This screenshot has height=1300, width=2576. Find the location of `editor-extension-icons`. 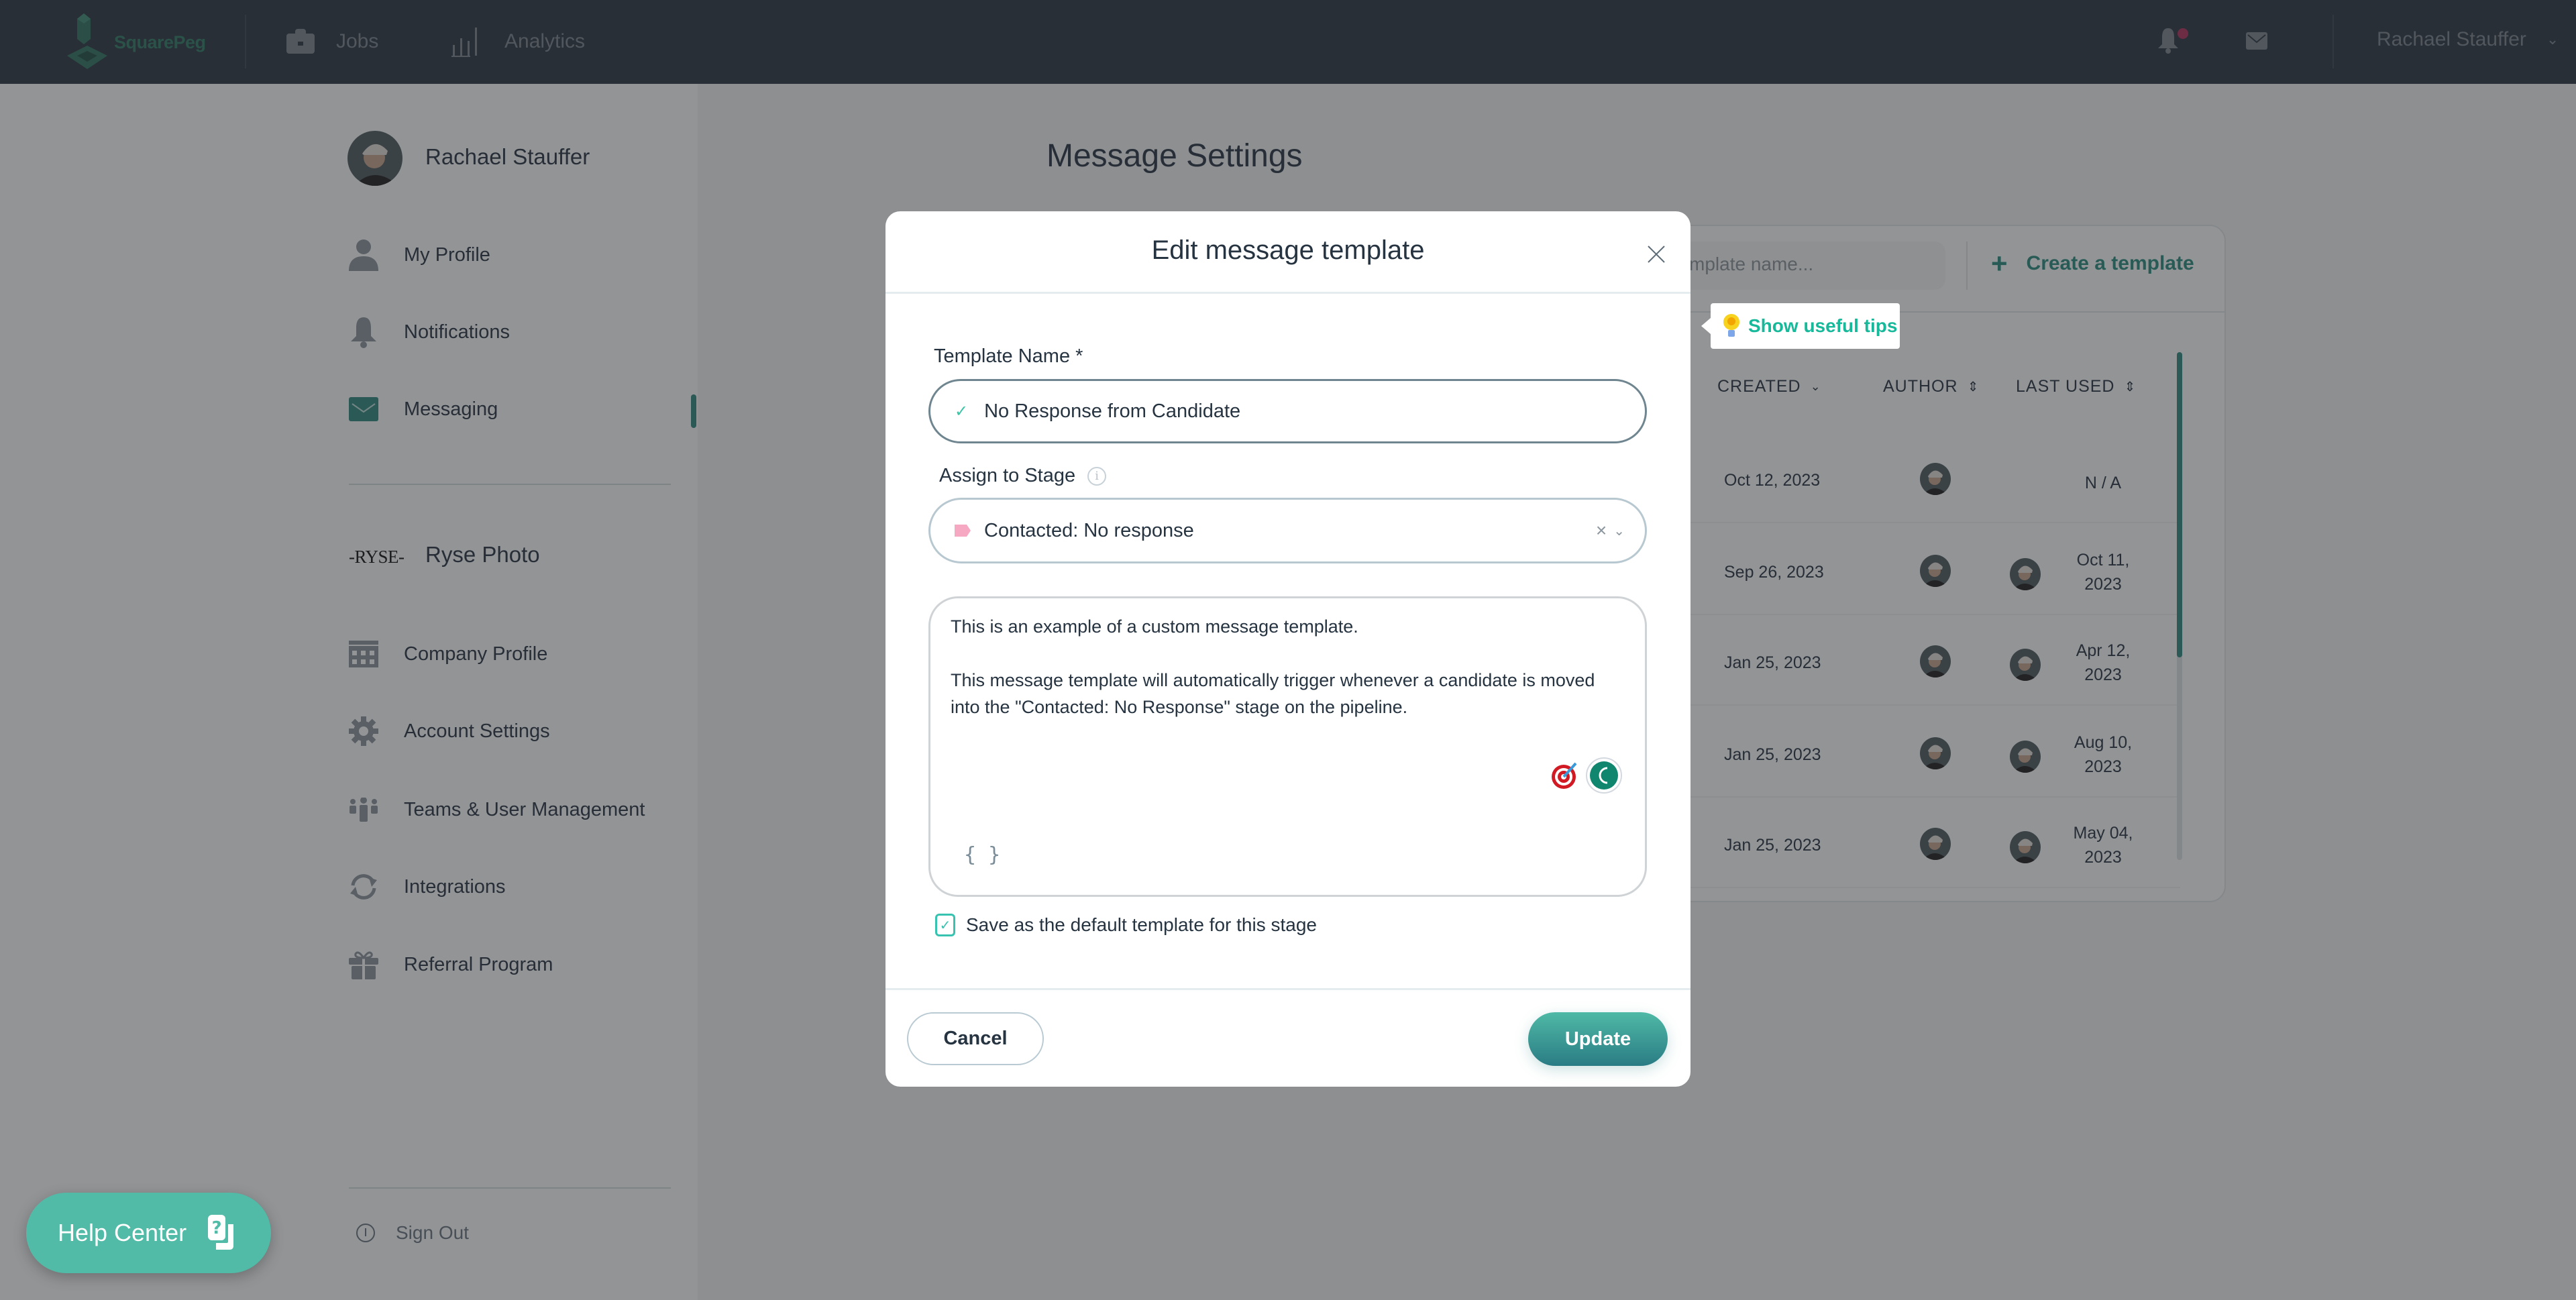

editor-extension-icons is located at coordinates (1586, 775).